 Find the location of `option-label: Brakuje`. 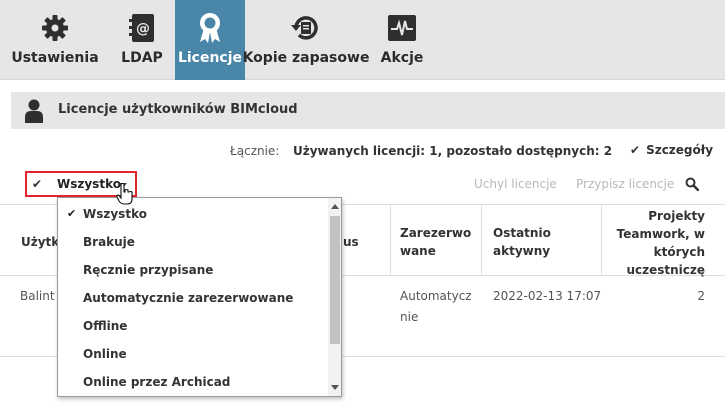

option-label: Brakuje is located at coordinates (109, 242).